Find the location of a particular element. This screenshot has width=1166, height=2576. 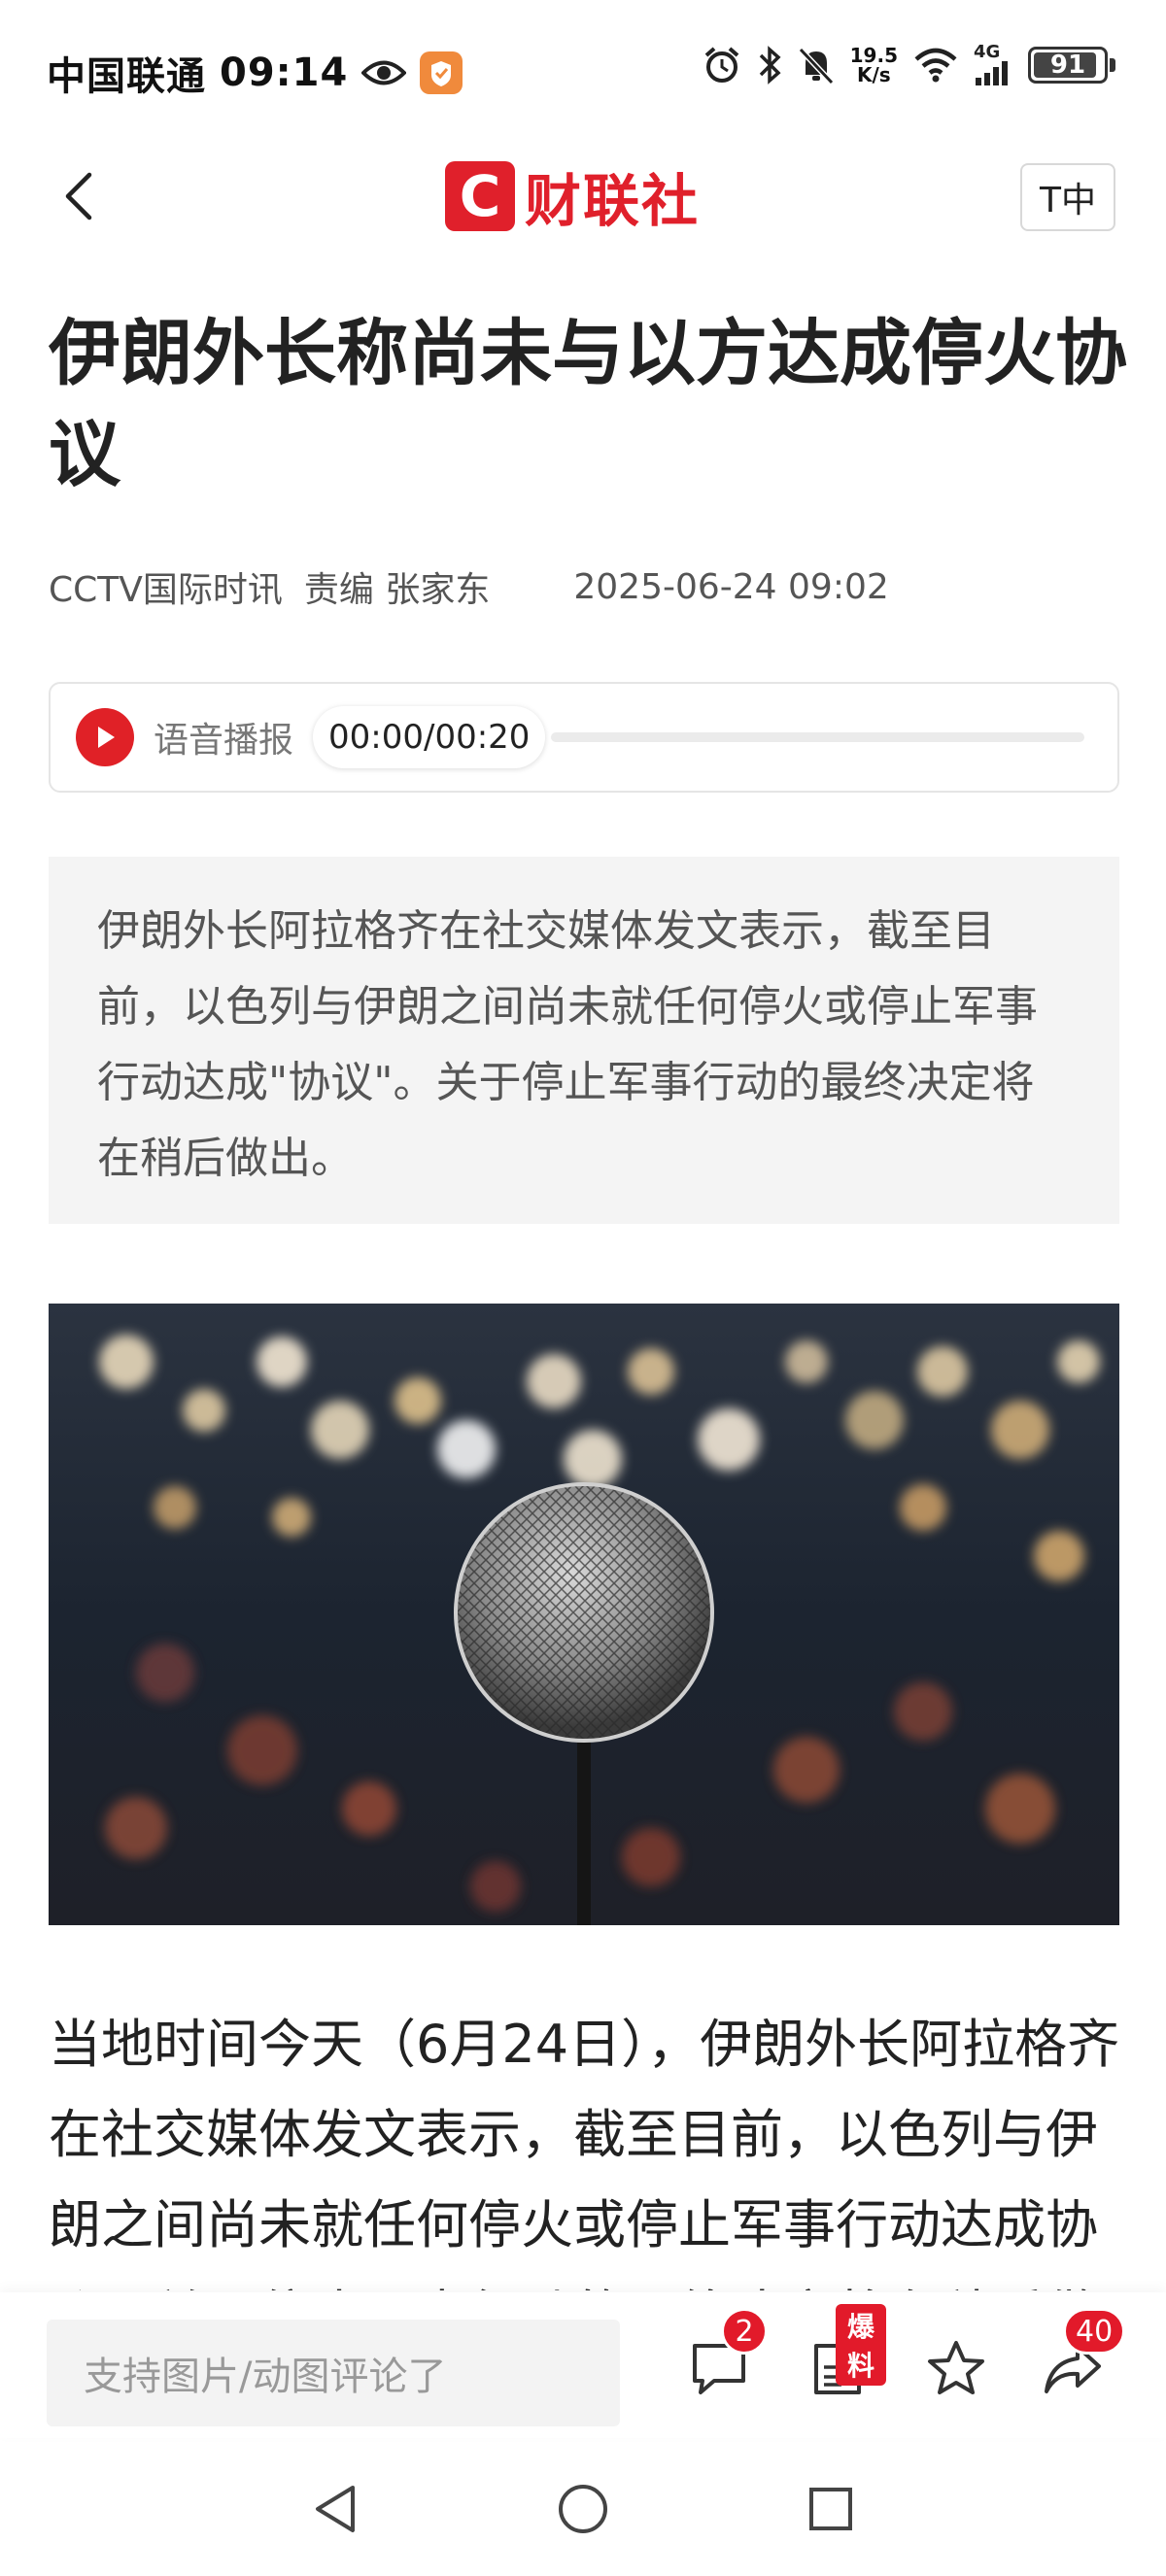

nav-home-button is located at coordinates (583, 2509).